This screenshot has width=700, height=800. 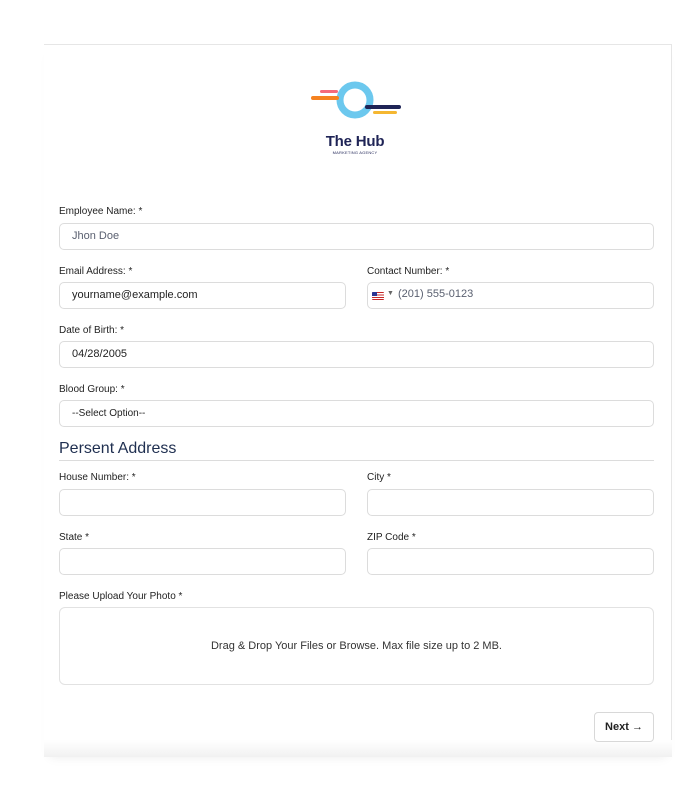 What do you see at coordinates (390, 293) in the screenshot?
I see `chevron-down-icon: ▼` at bounding box center [390, 293].